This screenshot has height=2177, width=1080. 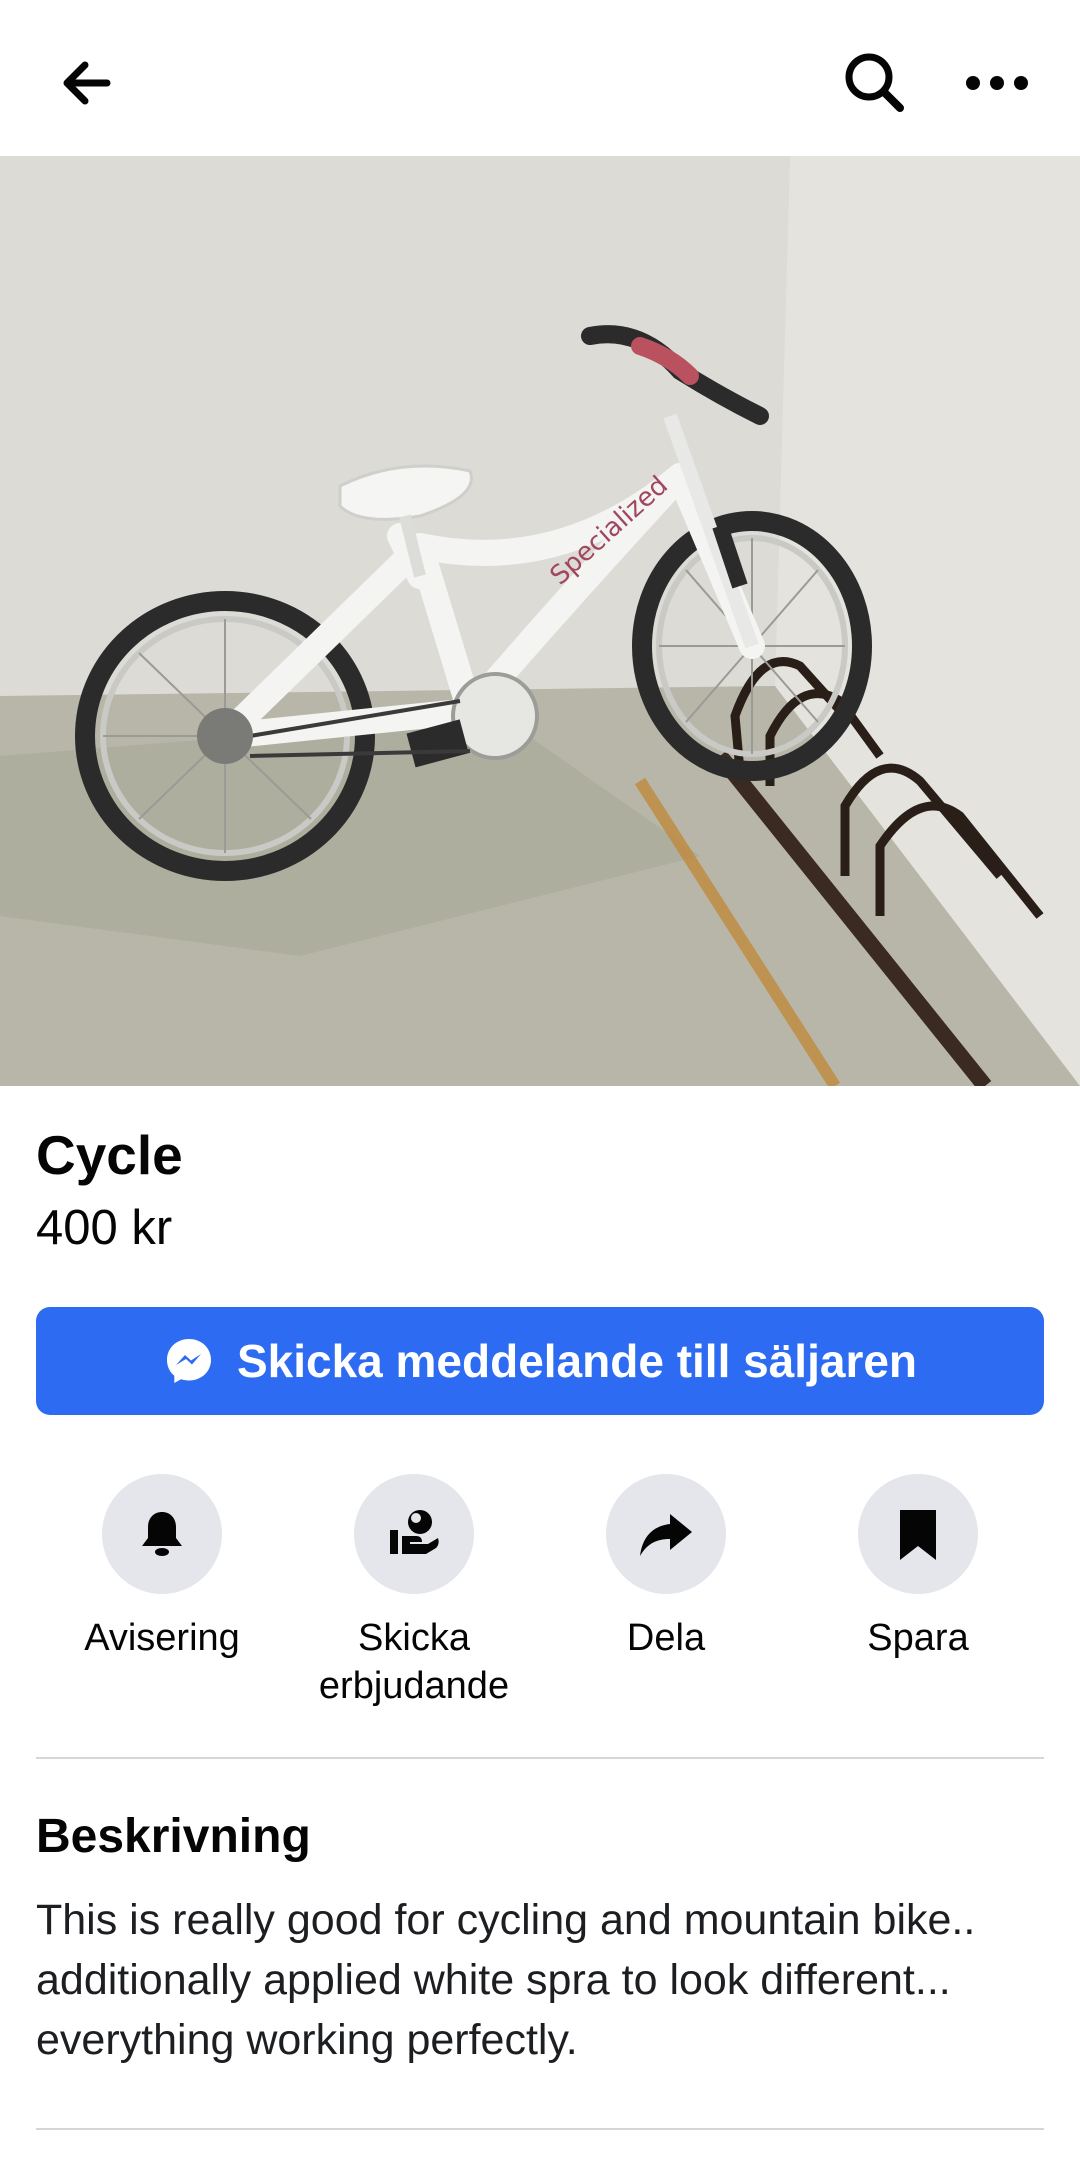 I want to click on search-icon, so click(x=874, y=82).